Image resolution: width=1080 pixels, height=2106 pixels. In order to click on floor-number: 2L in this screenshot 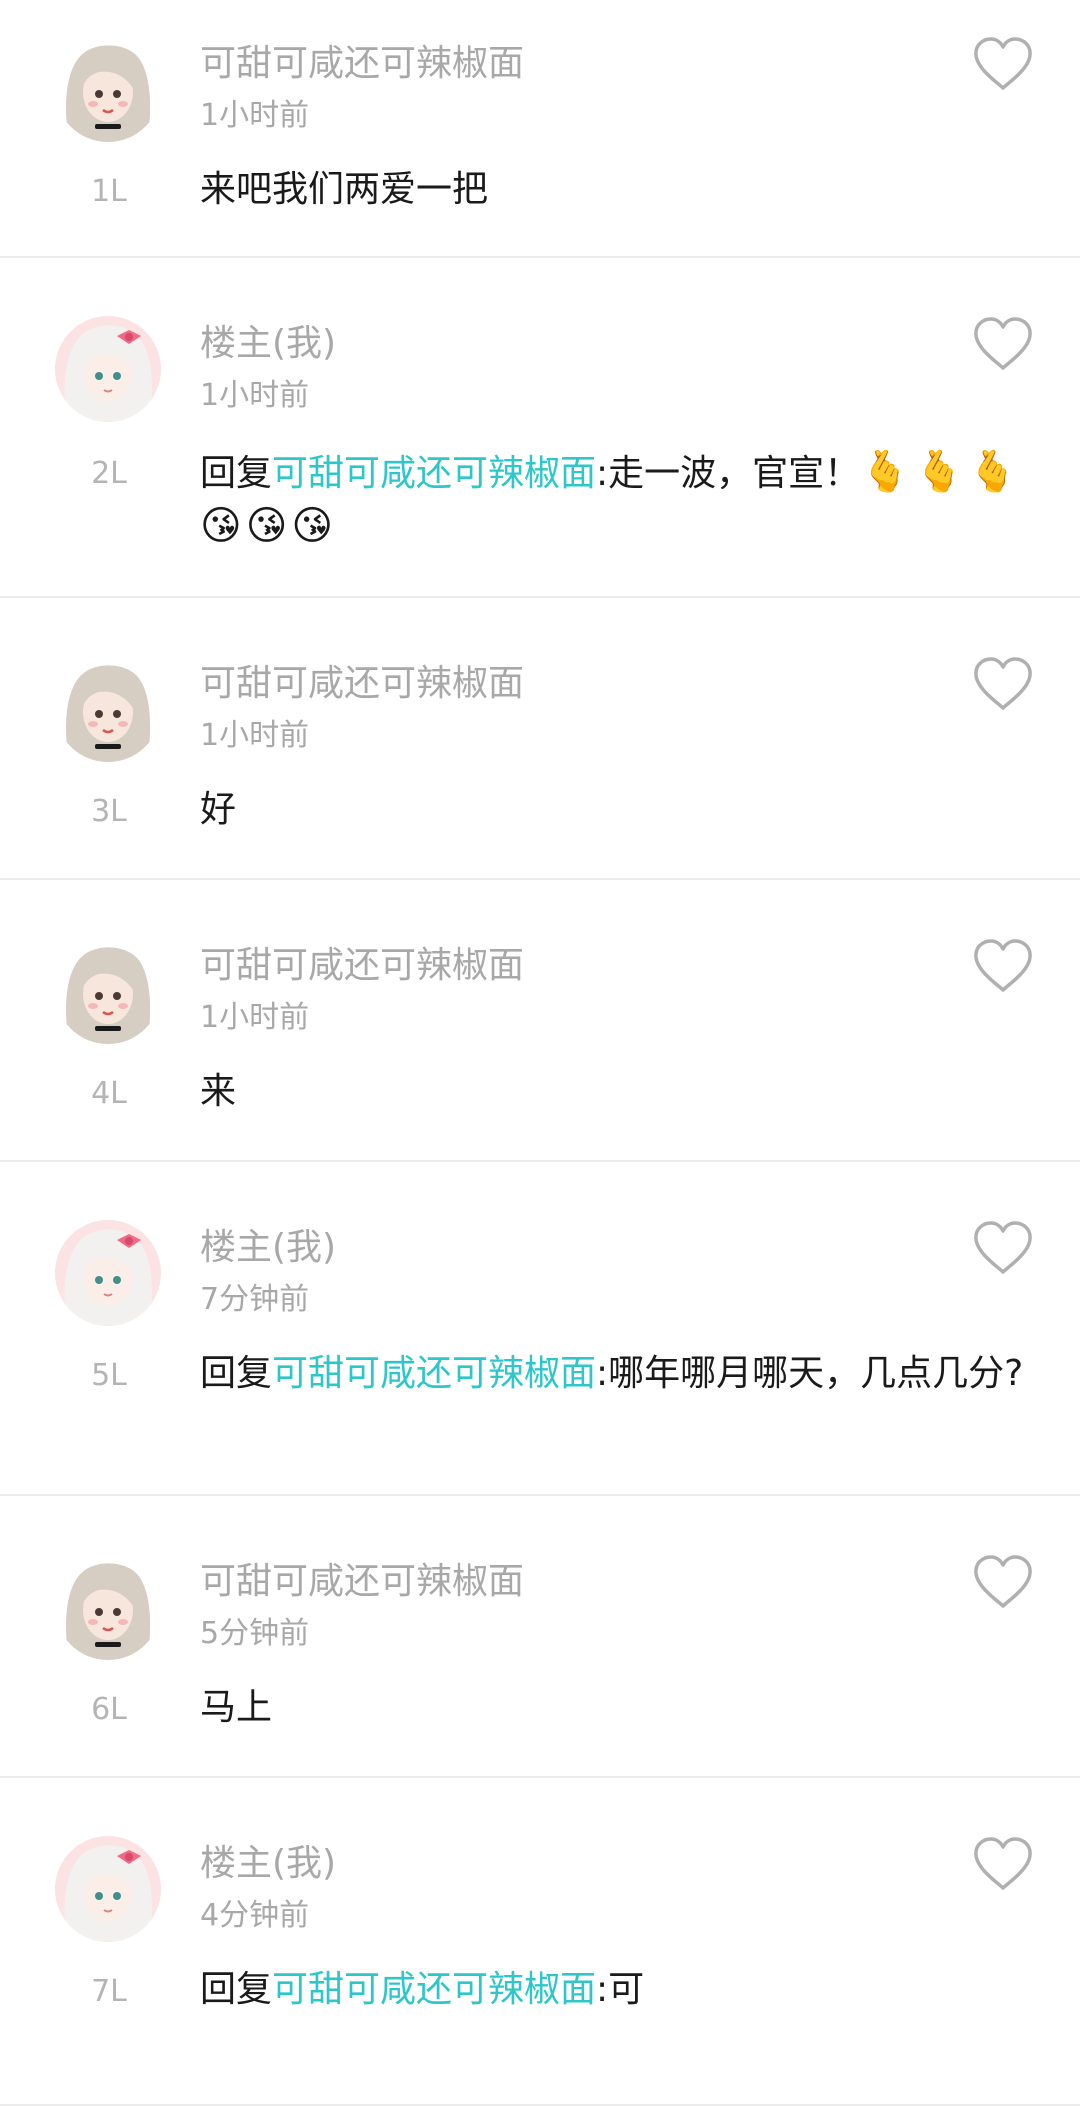, I will do `click(109, 473)`.